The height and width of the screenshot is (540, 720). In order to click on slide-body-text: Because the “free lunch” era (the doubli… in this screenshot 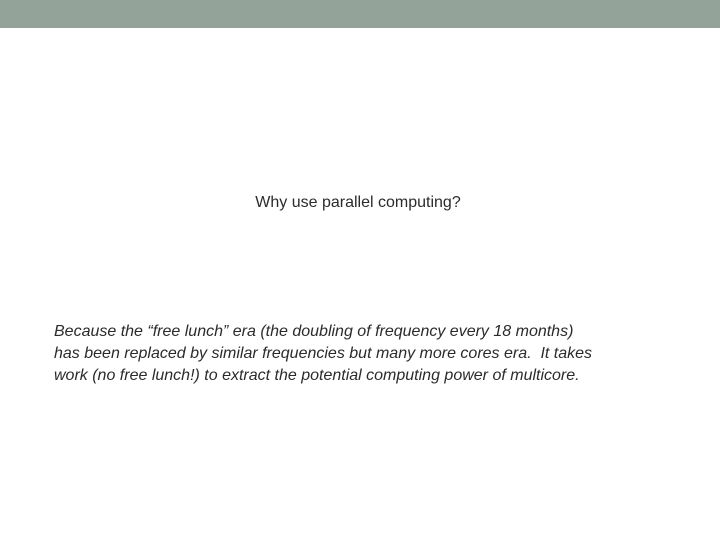, I will do `click(364, 354)`.